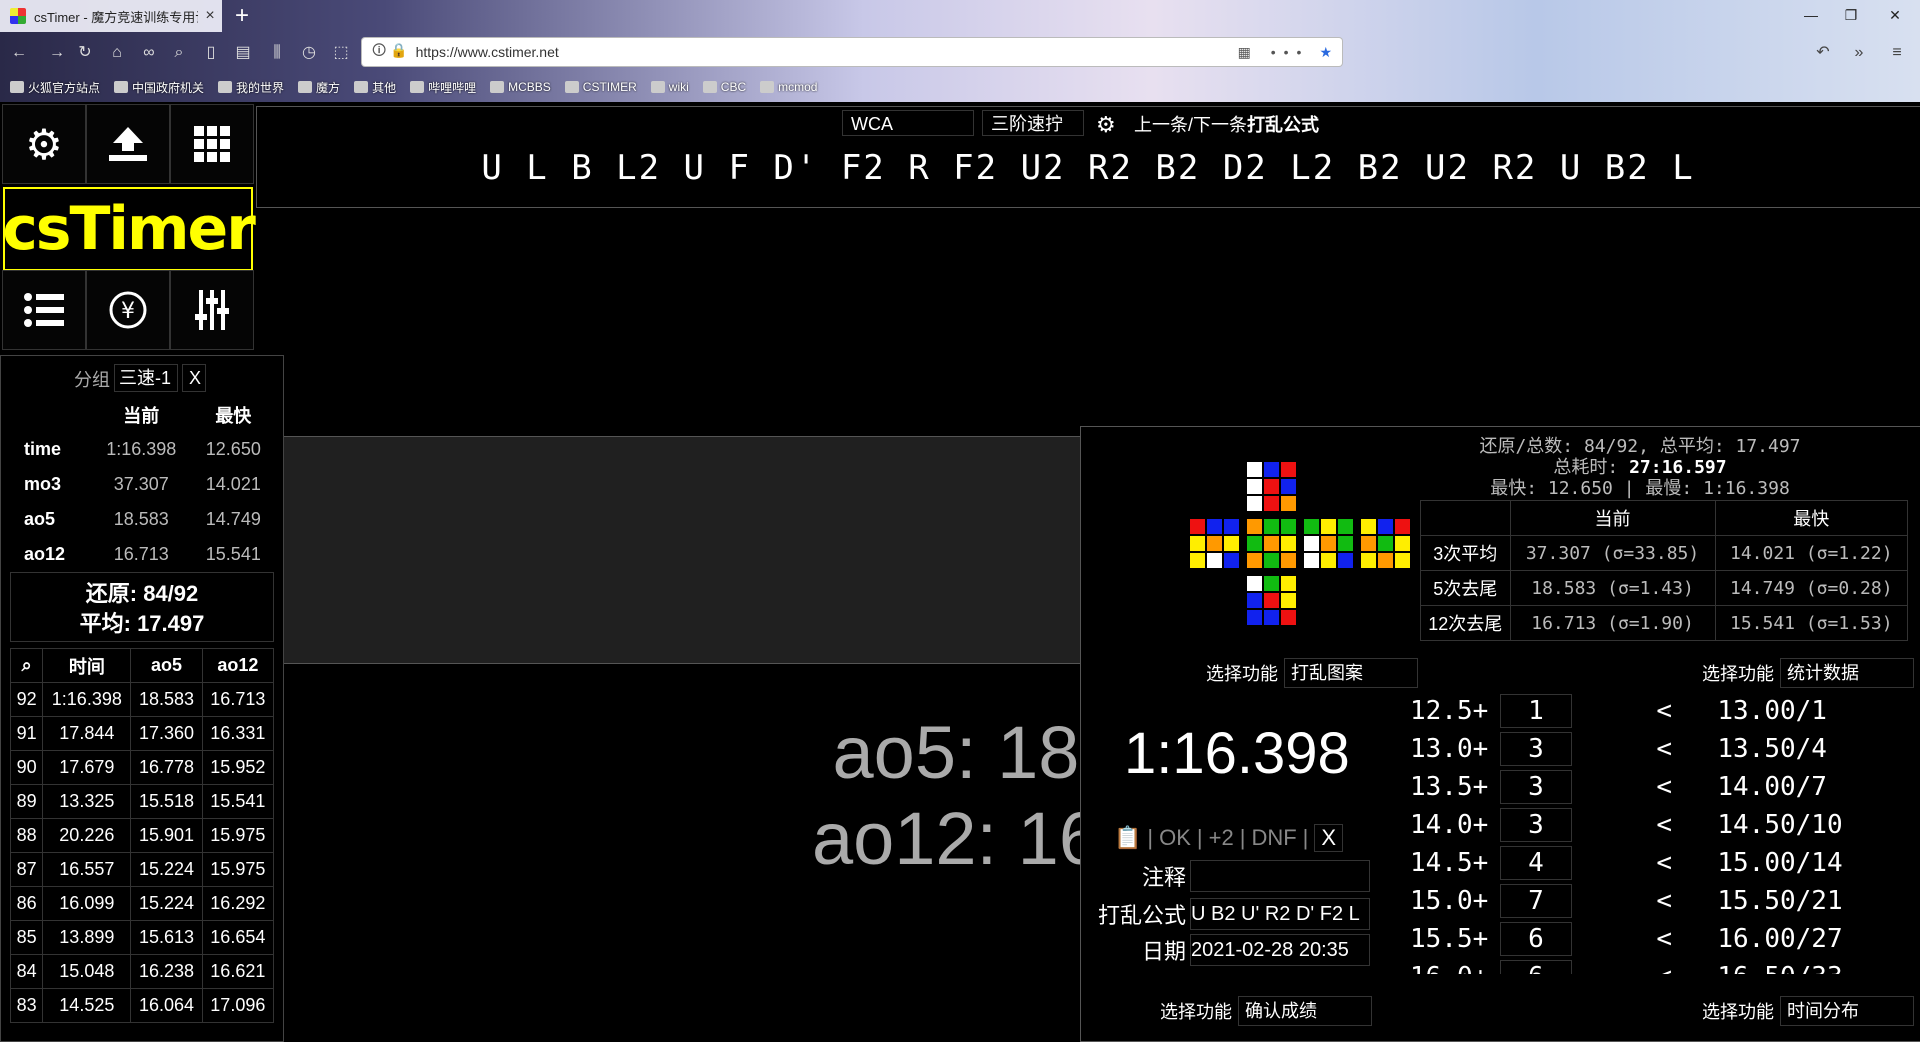 This screenshot has height=1042, width=1920. I want to click on summary-current: 18.583, so click(141, 519).